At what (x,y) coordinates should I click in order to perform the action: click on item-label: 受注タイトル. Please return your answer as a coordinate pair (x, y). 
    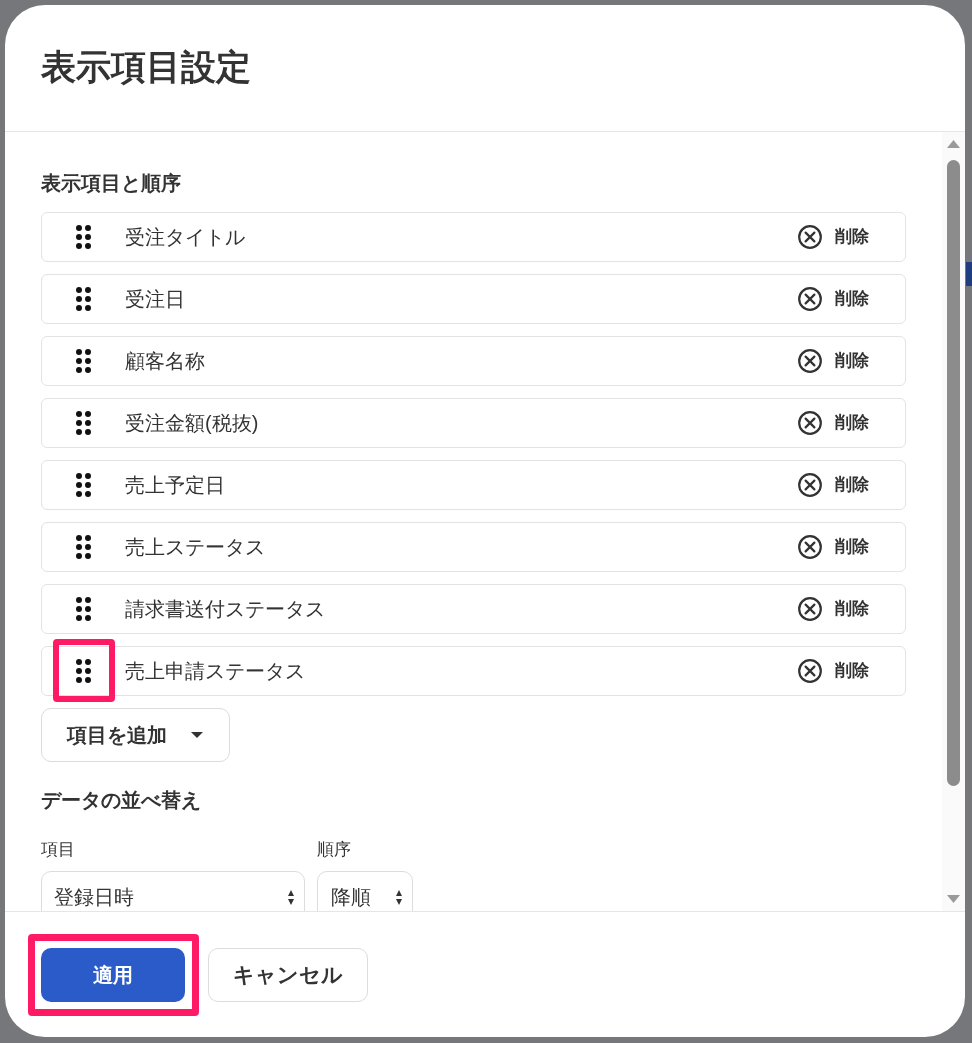
    Looking at the image, I should click on (185, 237).